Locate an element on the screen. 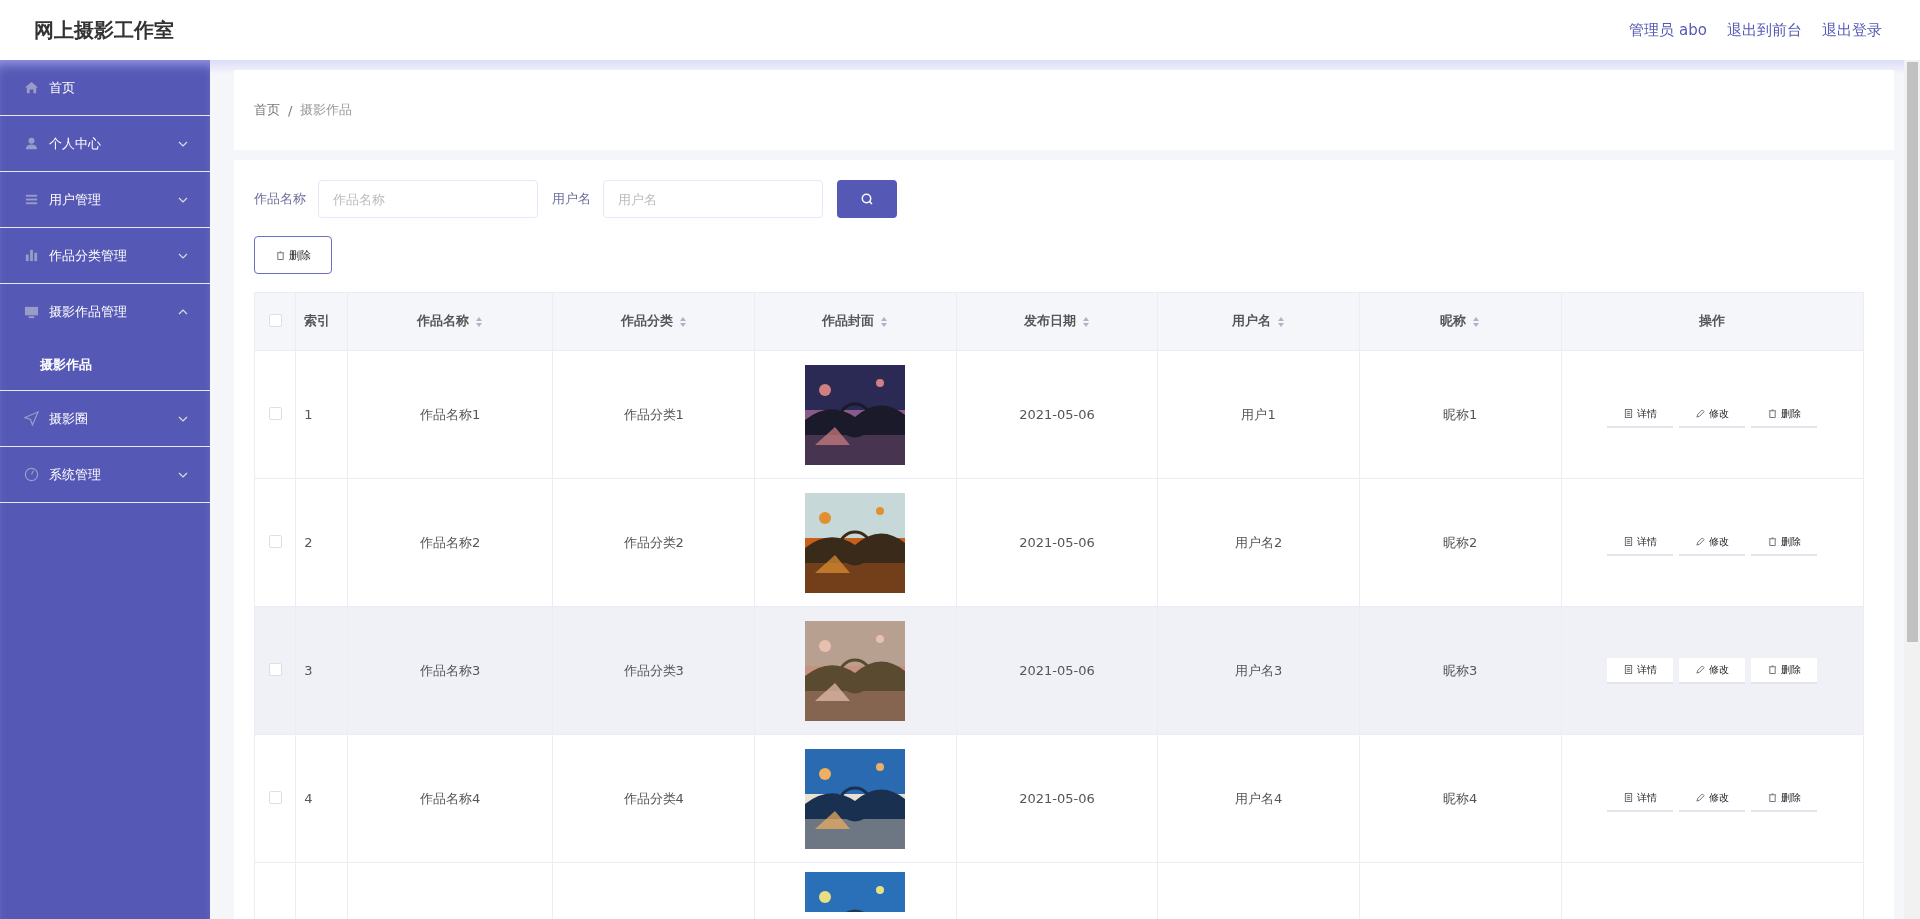 This screenshot has width=1920, height=919. table-cell: 昵称2 is located at coordinates (1460, 542).